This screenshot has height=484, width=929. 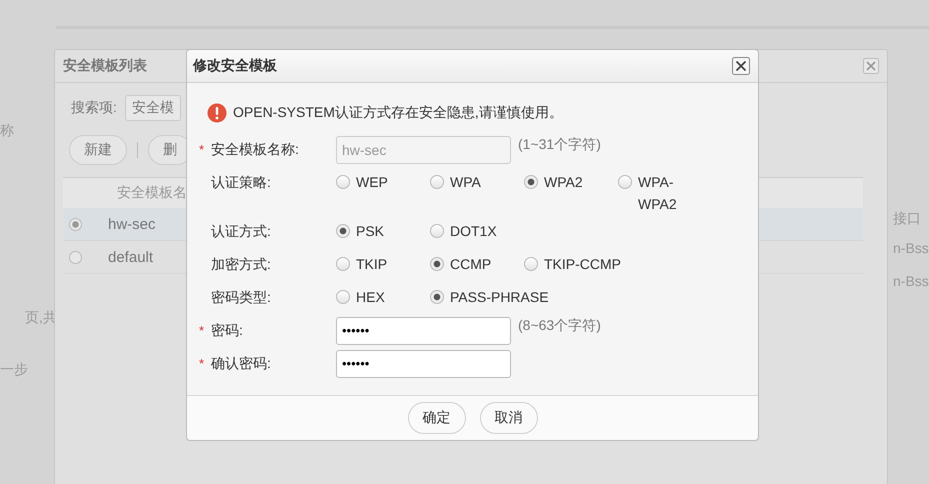 What do you see at coordinates (14, 370) in the screenshot?
I see `background-text: 一步` at bounding box center [14, 370].